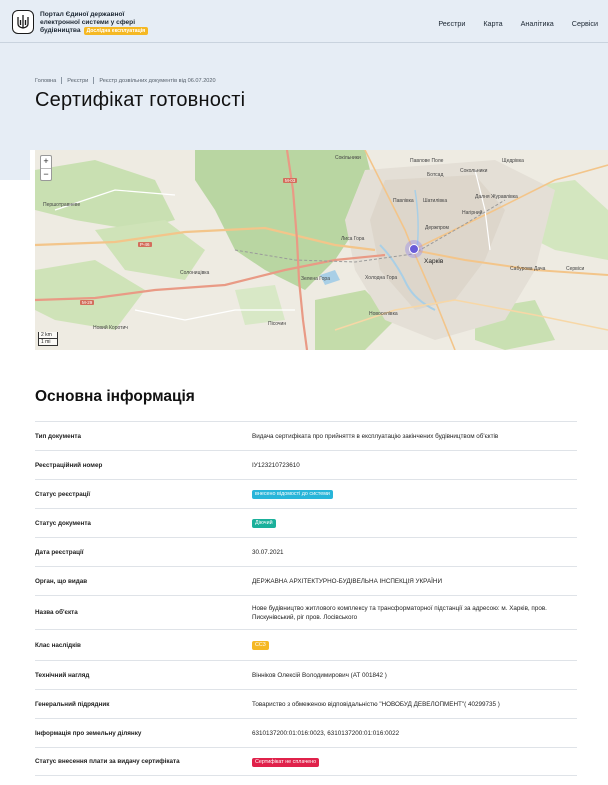  I want to click on class-badge: СС3, so click(260, 645).